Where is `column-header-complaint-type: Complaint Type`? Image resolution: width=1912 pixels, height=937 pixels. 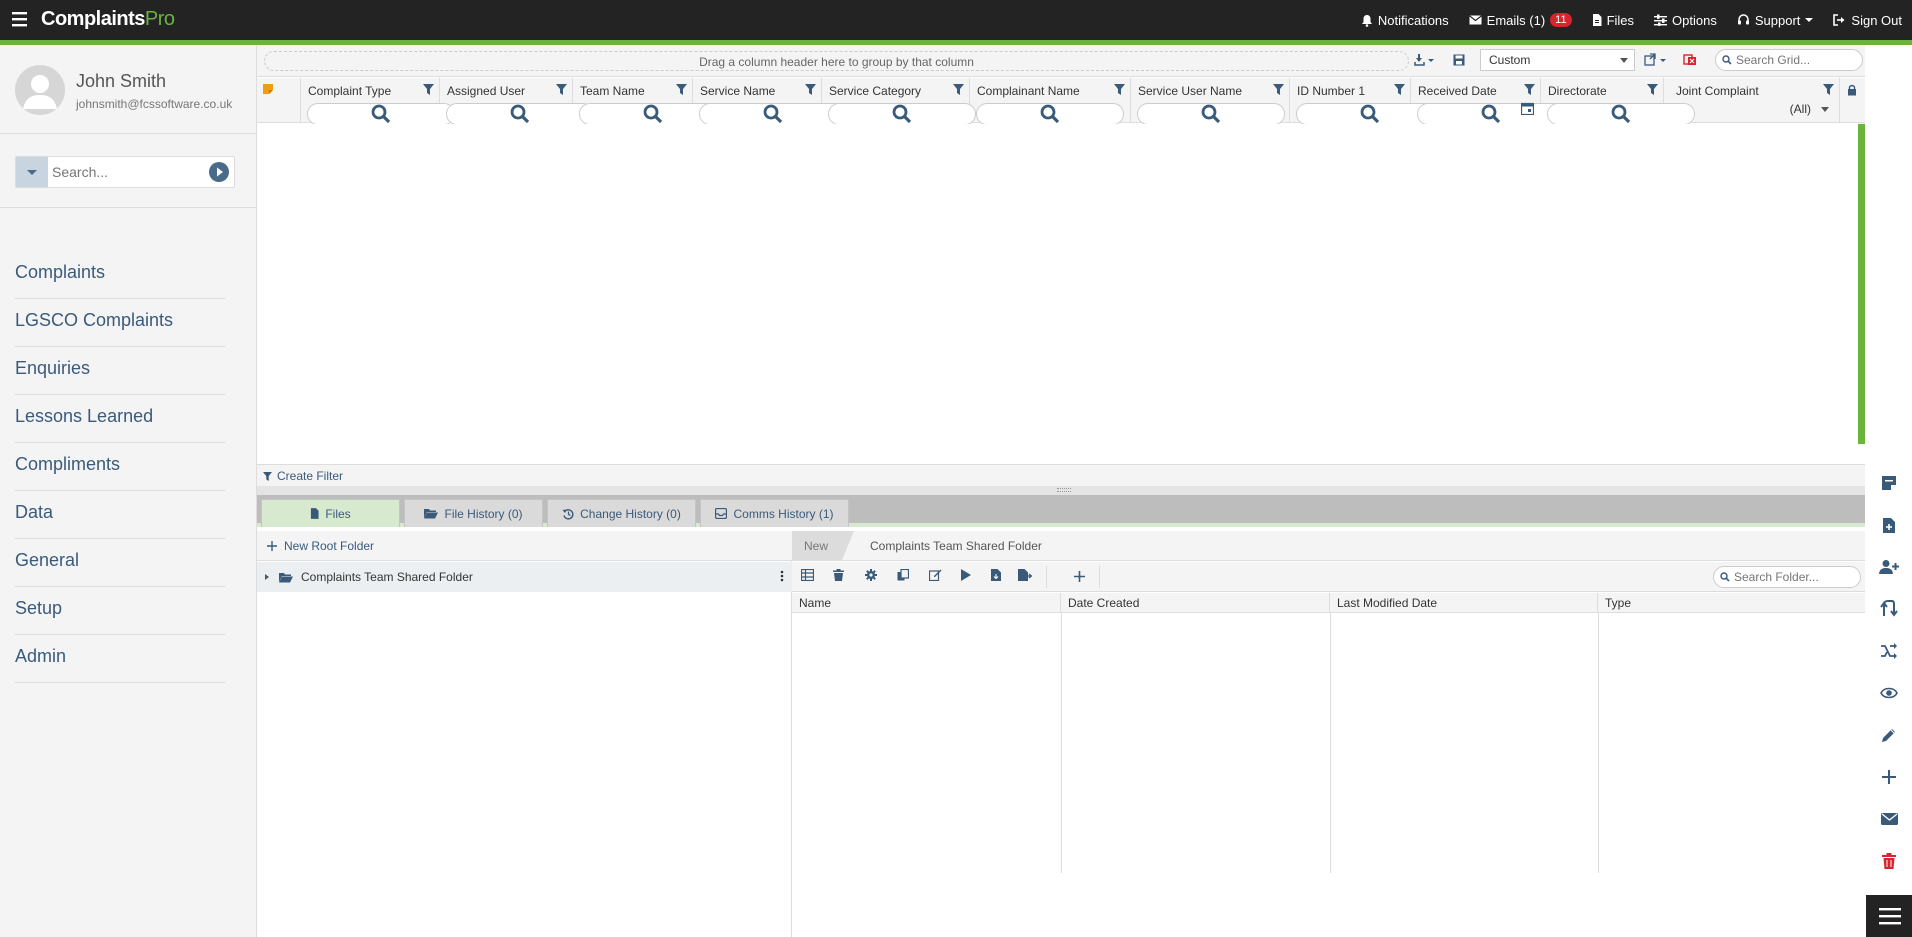 column-header-complaint-type: Complaint Type is located at coordinates (378, 101).